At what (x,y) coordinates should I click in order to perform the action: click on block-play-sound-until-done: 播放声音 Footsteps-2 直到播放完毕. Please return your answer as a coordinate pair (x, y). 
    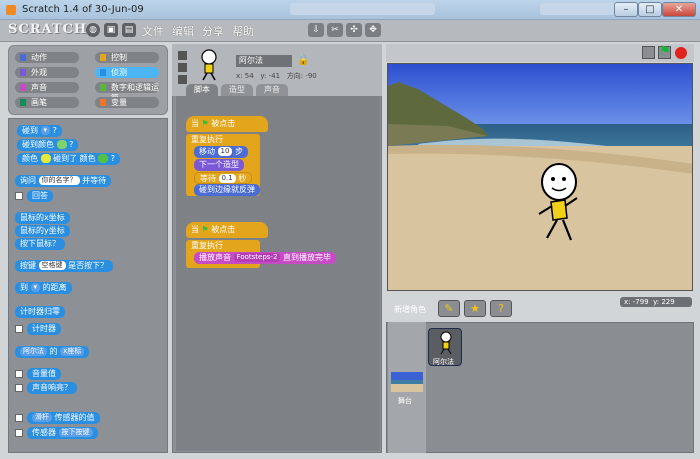
    Looking at the image, I should click on (265, 258).